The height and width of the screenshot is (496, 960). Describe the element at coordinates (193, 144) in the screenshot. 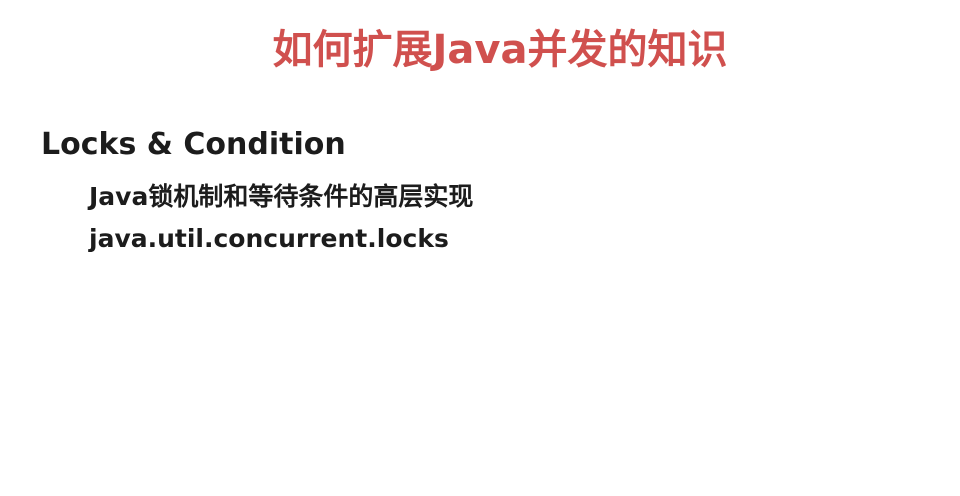

I see `section-heading: Locks & Condition` at that location.